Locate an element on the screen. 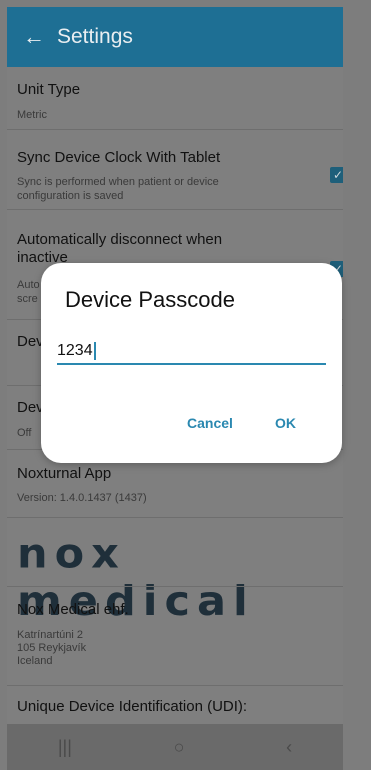 Image resolution: width=371 pixels, height=770 pixels. app-bar: ← Settings is located at coordinates (175, 37).